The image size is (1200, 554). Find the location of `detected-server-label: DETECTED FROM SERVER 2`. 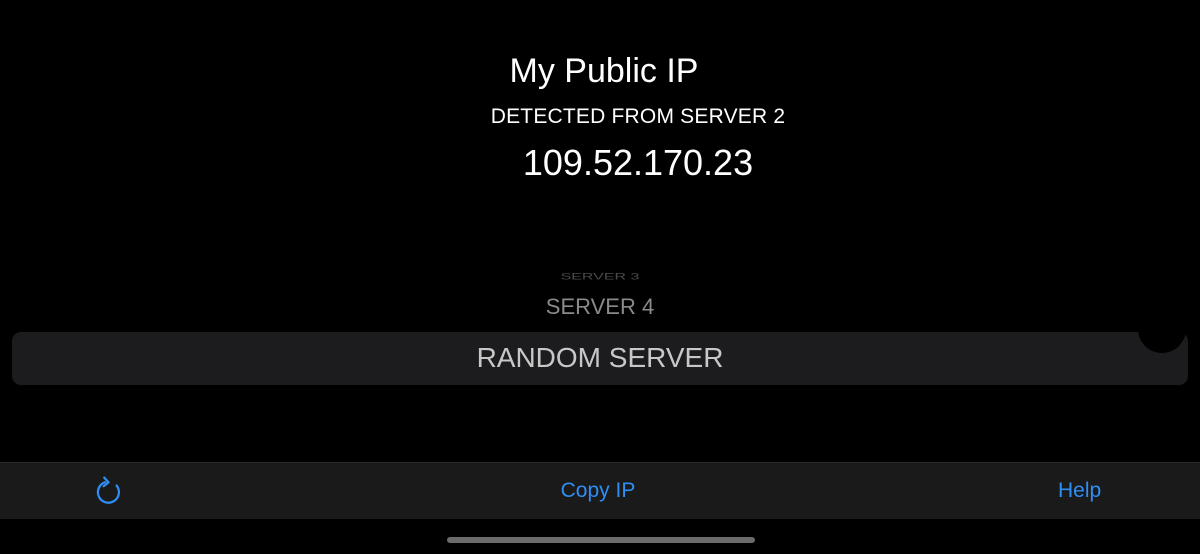

detected-server-label: DETECTED FROM SERVER 2 is located at coordinates (600, 117).